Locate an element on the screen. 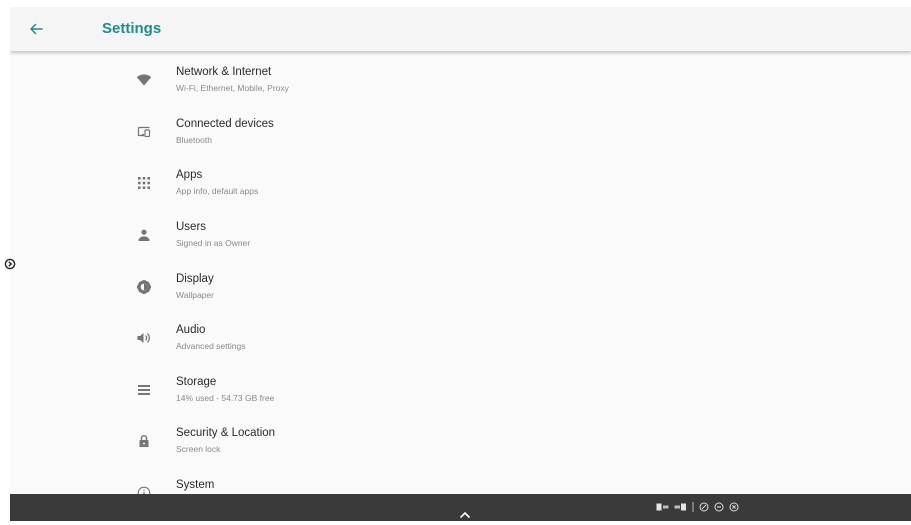  navigation-bar is located at coordinates (460, 507).